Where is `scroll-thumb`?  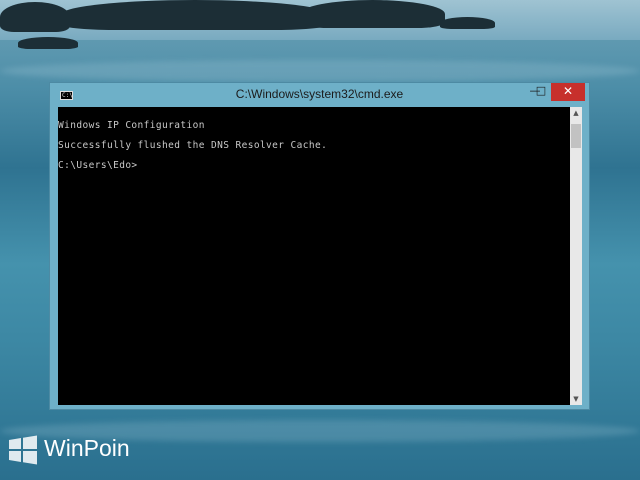 scroll-thumb is located at coordinates (576, 136).